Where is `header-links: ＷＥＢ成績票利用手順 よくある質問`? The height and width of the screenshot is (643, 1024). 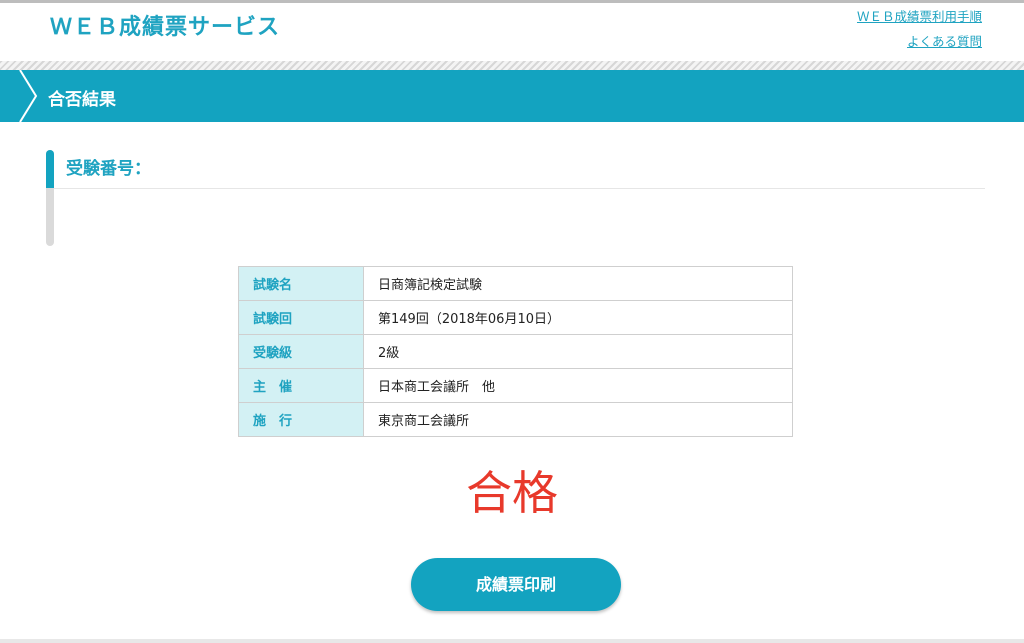
header-links: ＷＥＢ成績票利用手順 よくある質問 is located at coordinates (919, 29).